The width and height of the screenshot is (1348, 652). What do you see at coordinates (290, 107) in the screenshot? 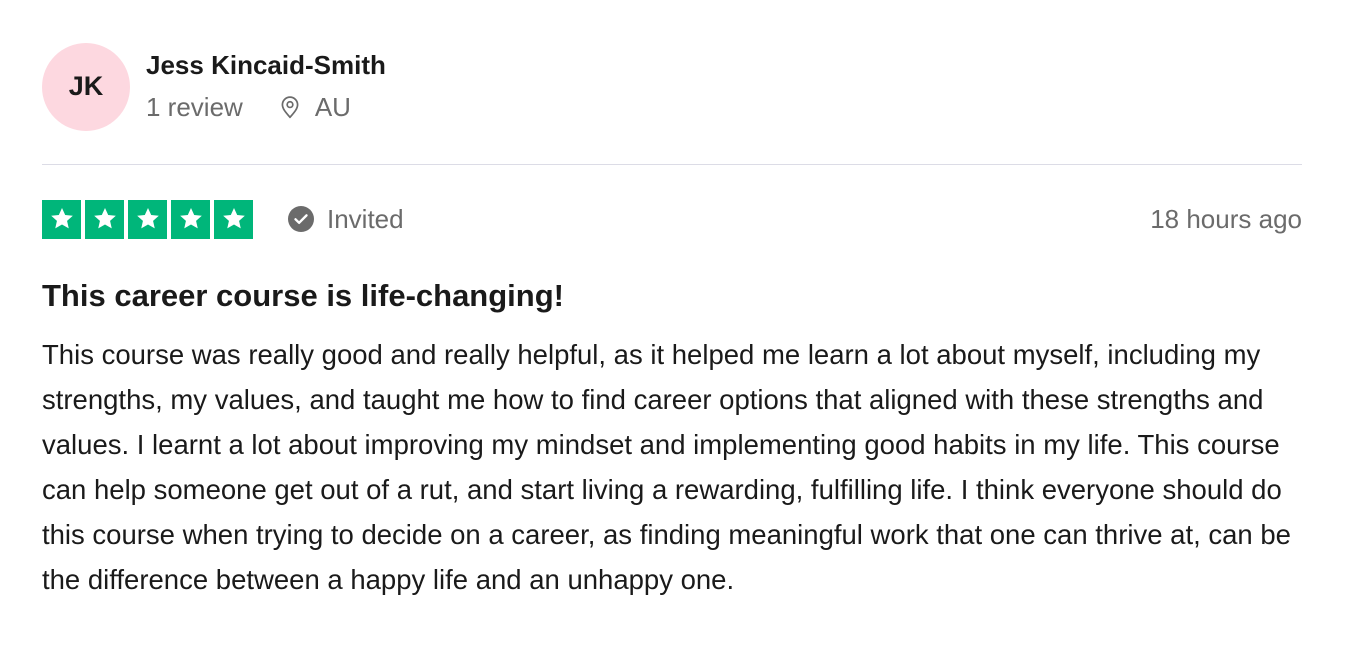
I see `location-pin-icon` at bounding box center [290, 107].